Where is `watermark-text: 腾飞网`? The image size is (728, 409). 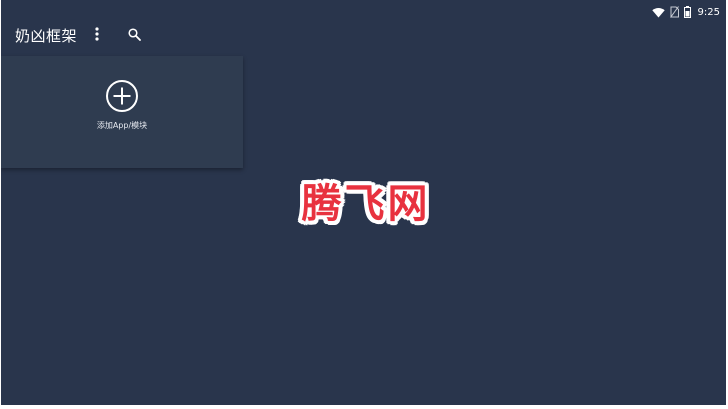
watermark-text: 腾飞网 is located at coordinates (366, 203).